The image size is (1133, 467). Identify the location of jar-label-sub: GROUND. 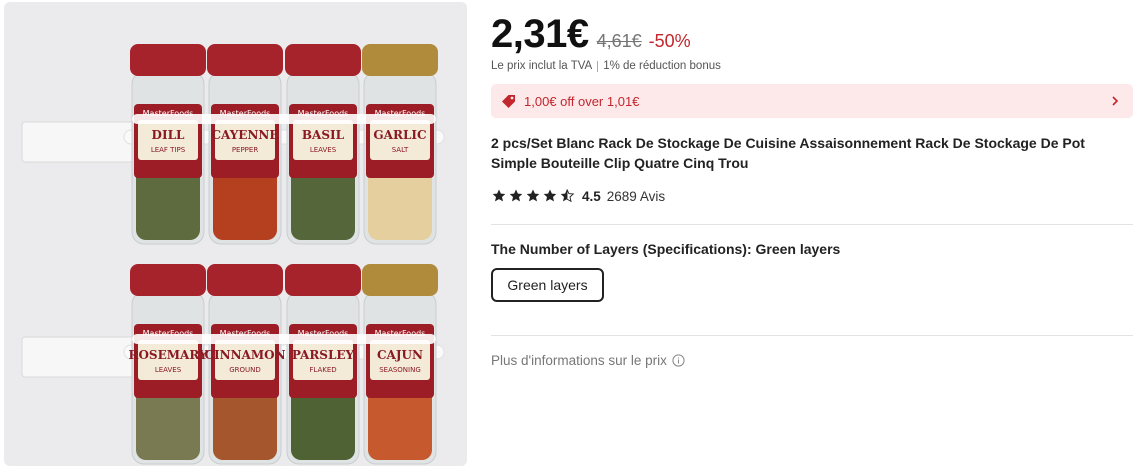
(245, 370).